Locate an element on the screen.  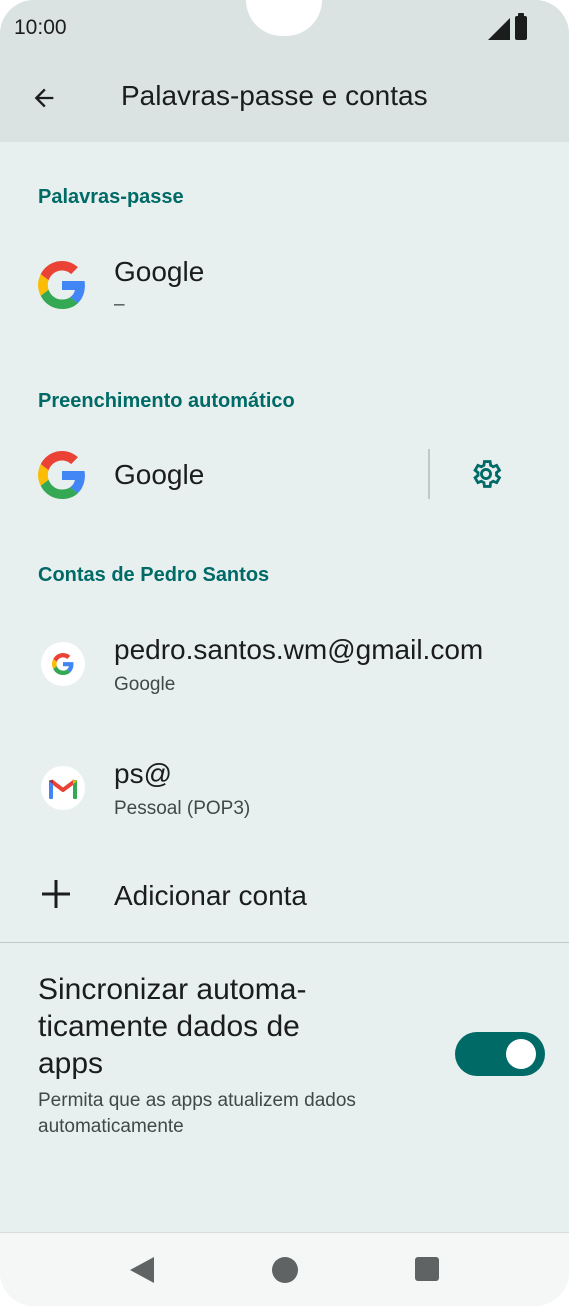
arrow-left-icon is located at coordinates (44, 98).